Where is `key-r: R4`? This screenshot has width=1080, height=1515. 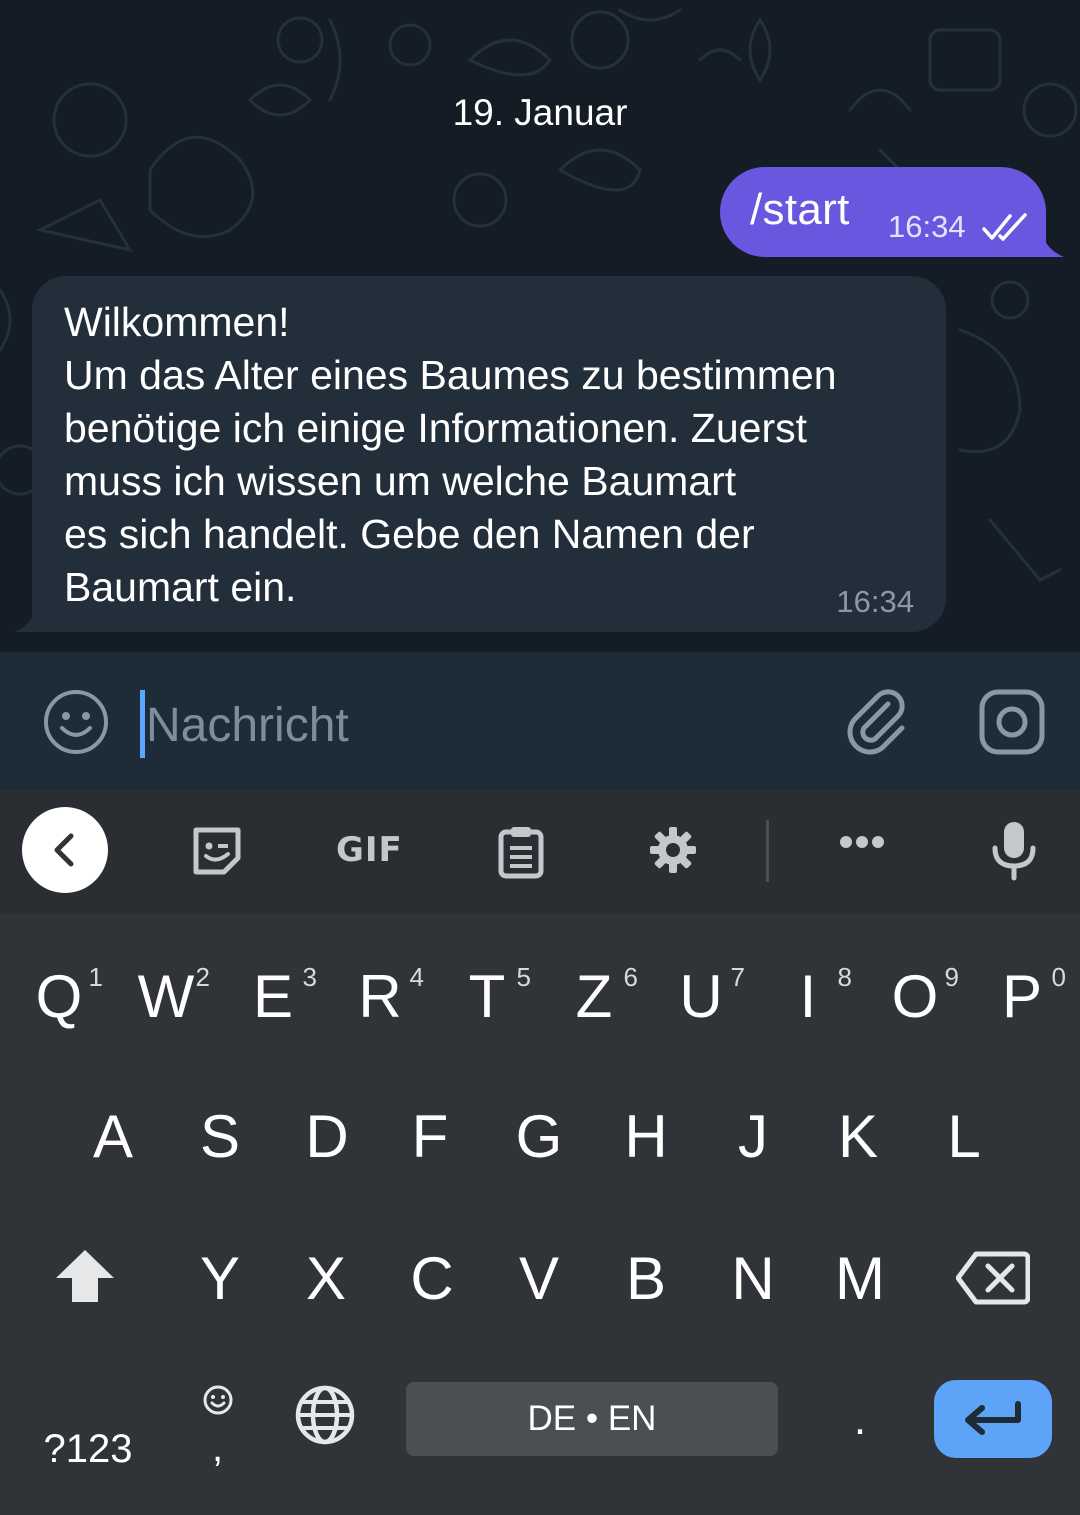 key-r: R4 is located at coordinates (380, 996).